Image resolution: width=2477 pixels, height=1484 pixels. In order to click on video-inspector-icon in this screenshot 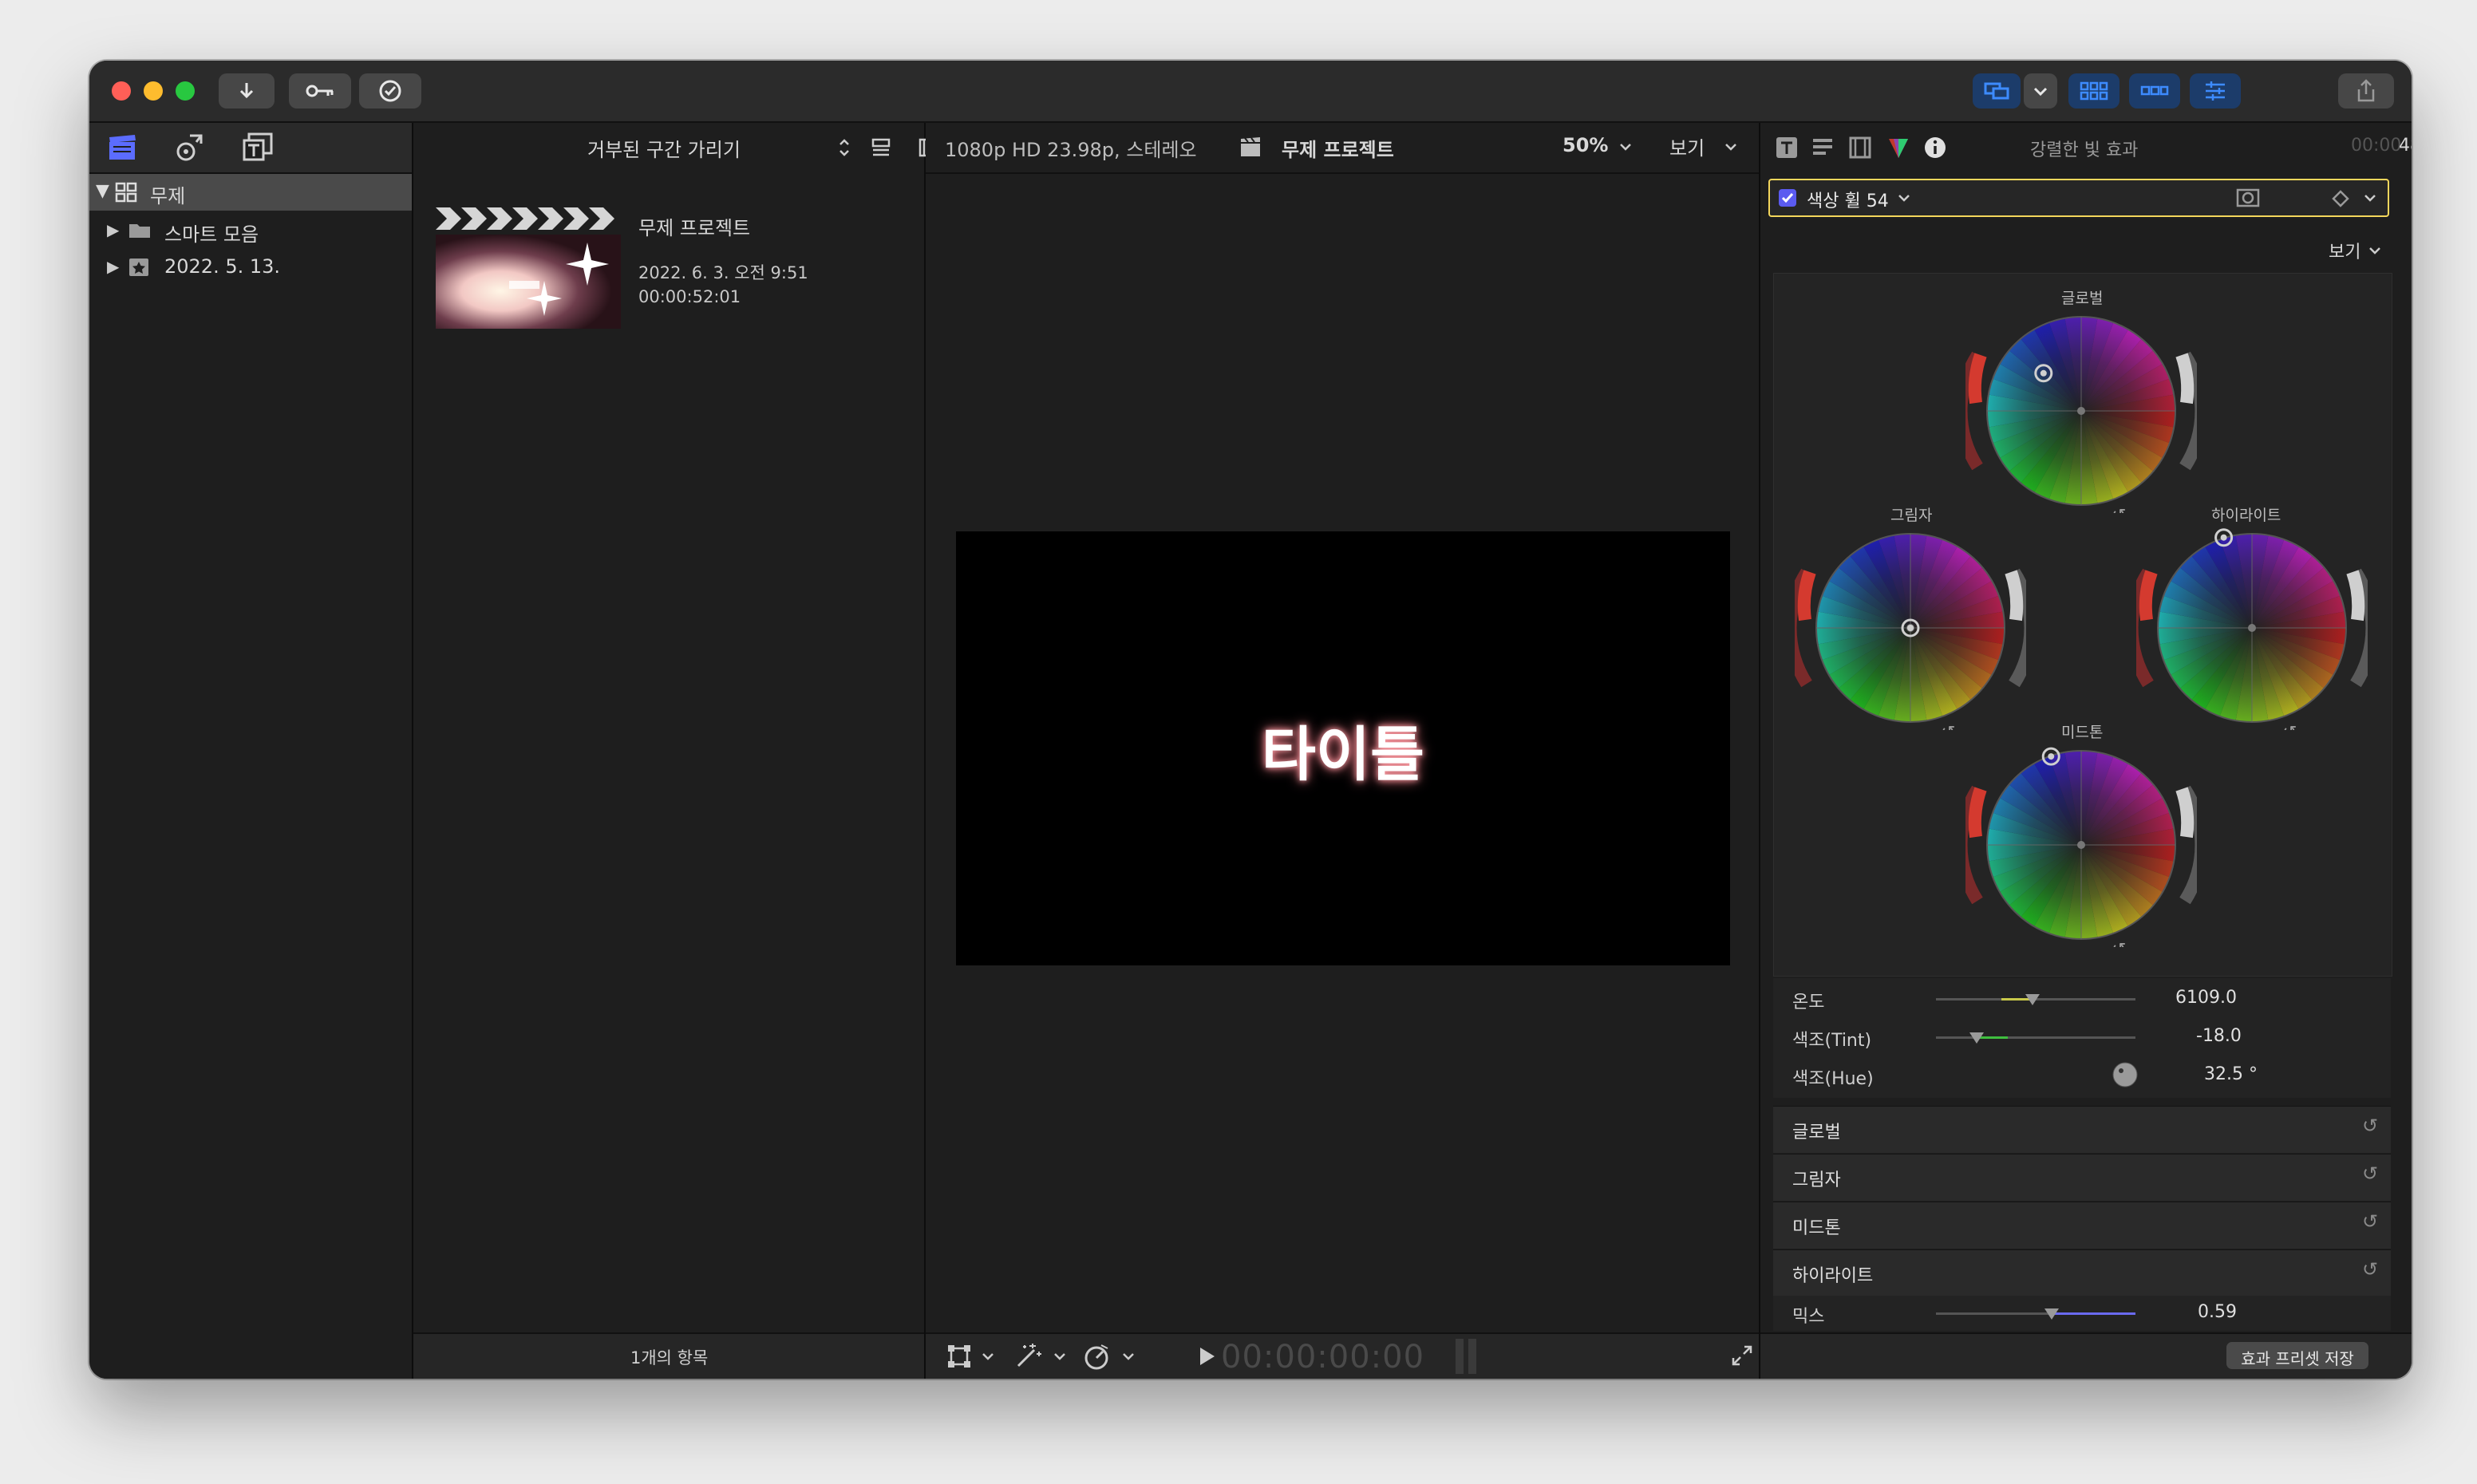, I will do `click(1860, 148)`.